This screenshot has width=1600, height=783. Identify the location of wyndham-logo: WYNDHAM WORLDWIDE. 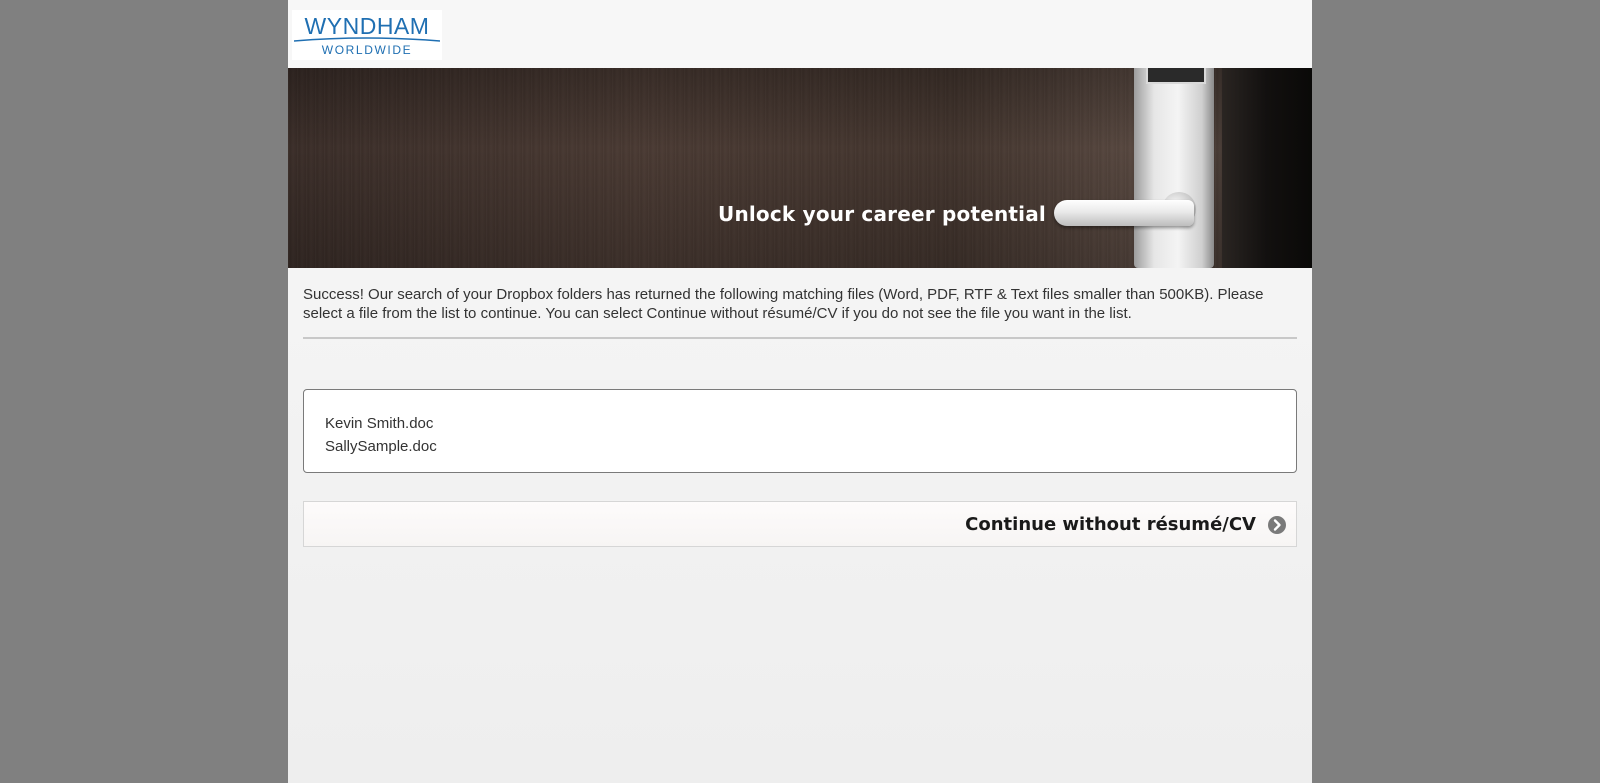
(367, 35).